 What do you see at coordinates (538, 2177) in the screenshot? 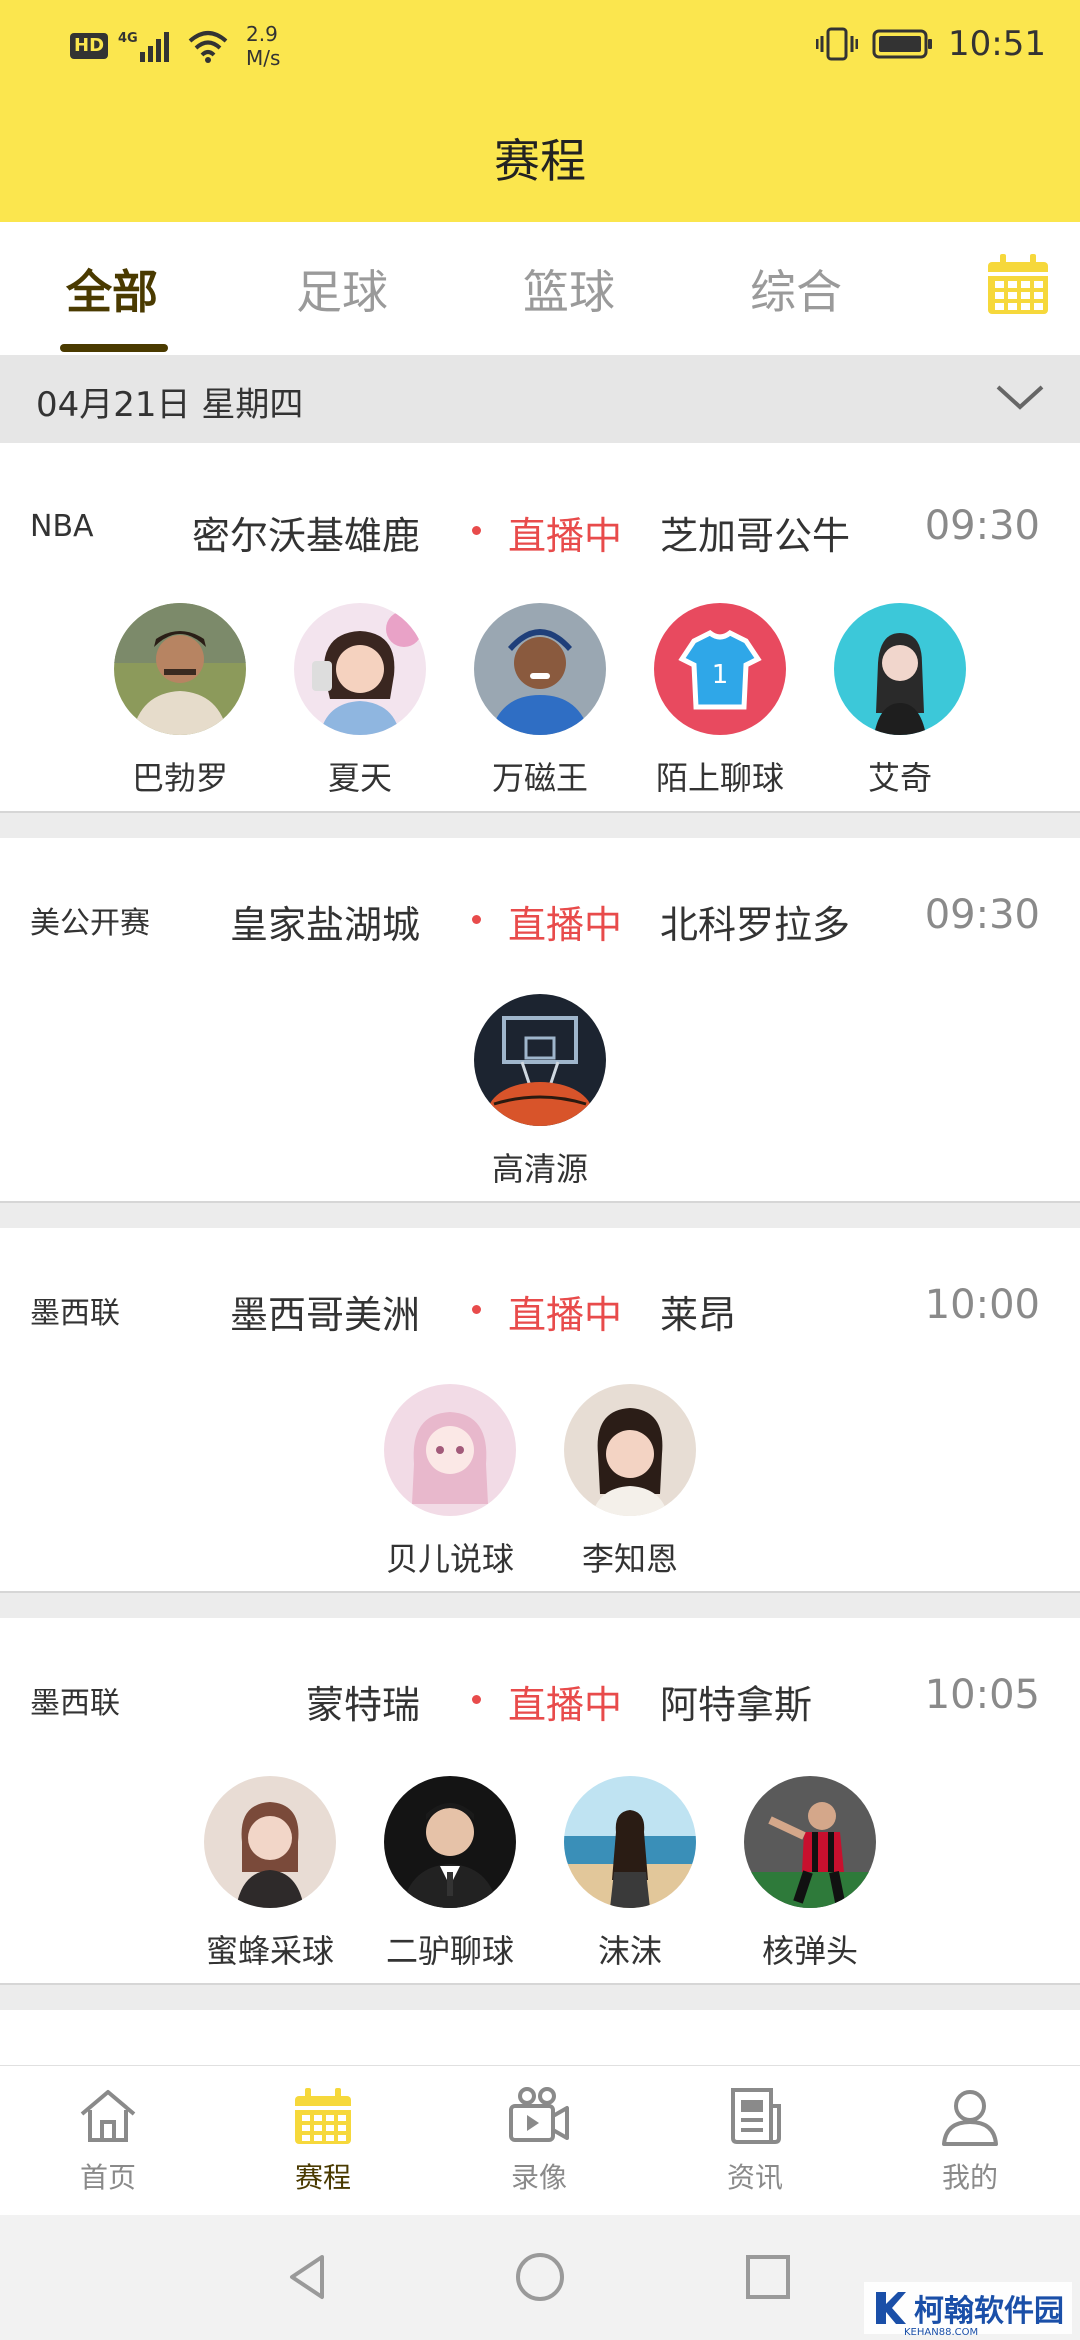
I see `nav-label: 录像` at bounding box center [538, 2177].